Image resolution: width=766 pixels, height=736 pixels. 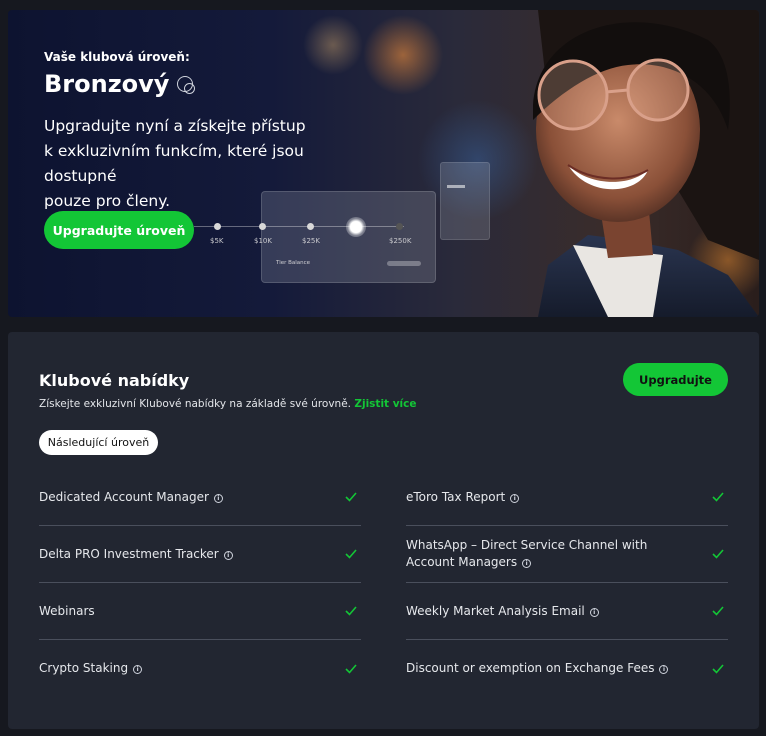 I want to click on offer-row: Delta PRO Investment Tracker i, so click(x=200, y=554).